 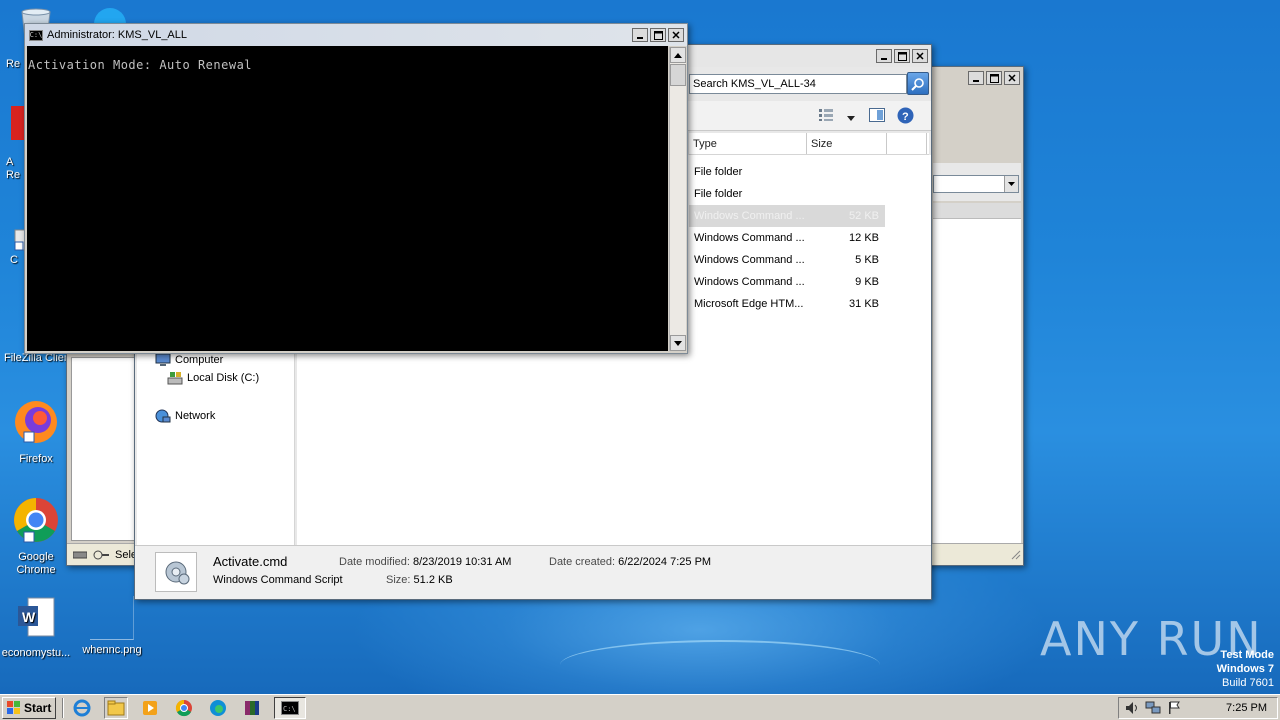 I want to click on desktop-icon-firefox: Firefox, so click(x=37, y=432).